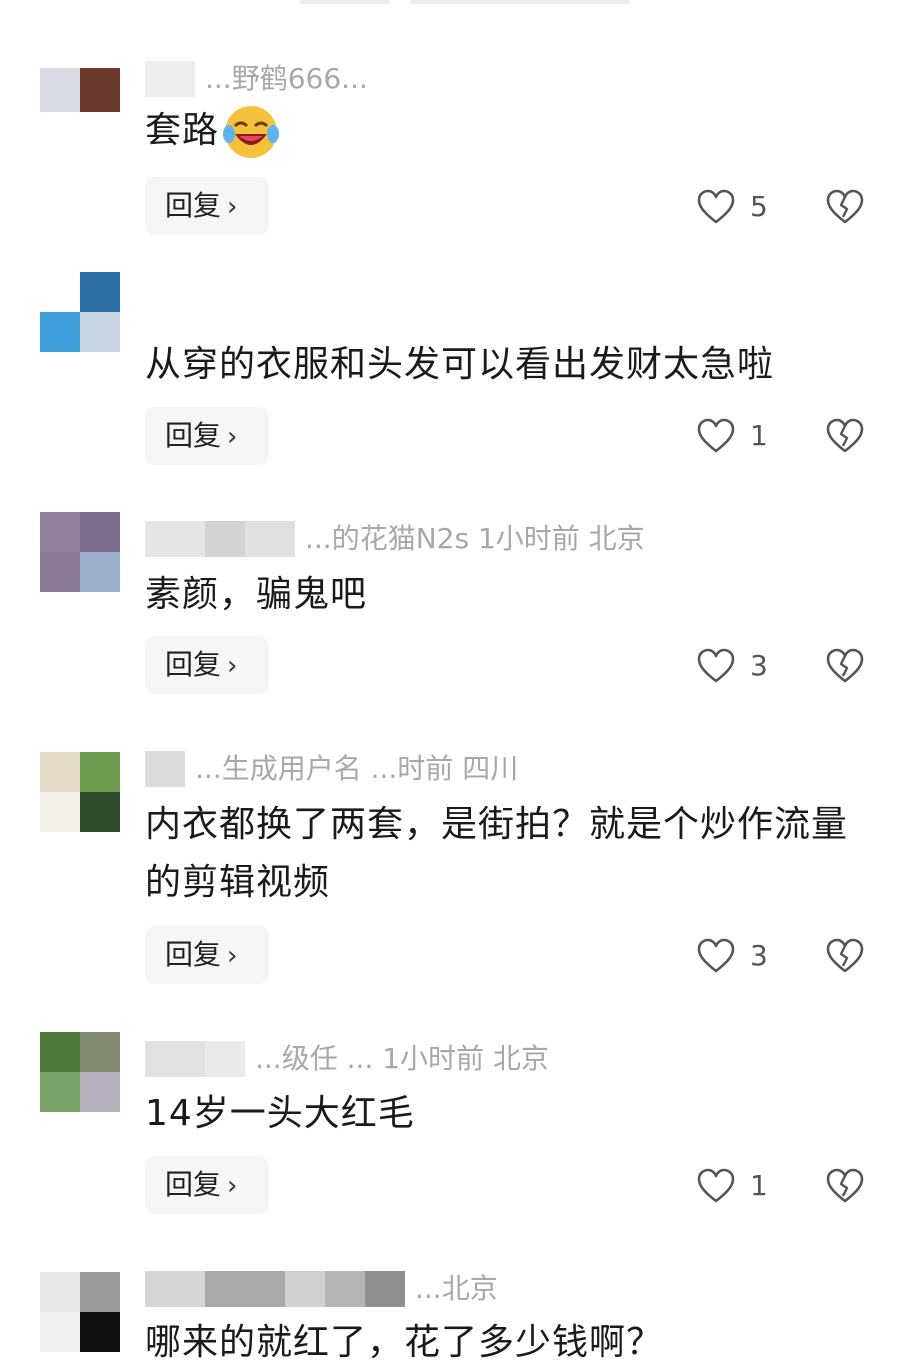 This screenshot has width=922, height=1372. What do you see at coordinates (497, 853) in the screenshot?
I see `comment-text: 内衣都换了两套，是街拍？就是个炒作流量的剪辑视频` at bounding box center [497, 853].